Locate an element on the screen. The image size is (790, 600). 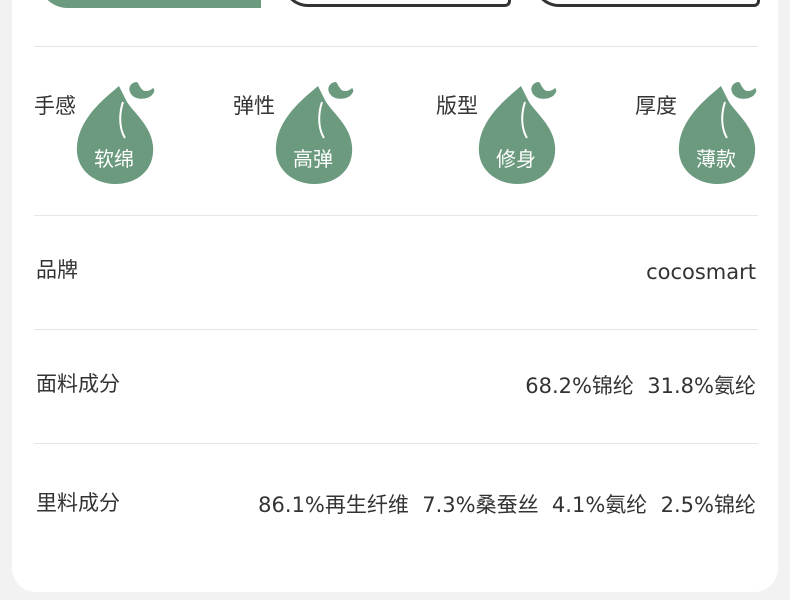
spec-value-fabric: 68.2%锦纶 31.8%氨纶 is located at coordinates (640, 386).